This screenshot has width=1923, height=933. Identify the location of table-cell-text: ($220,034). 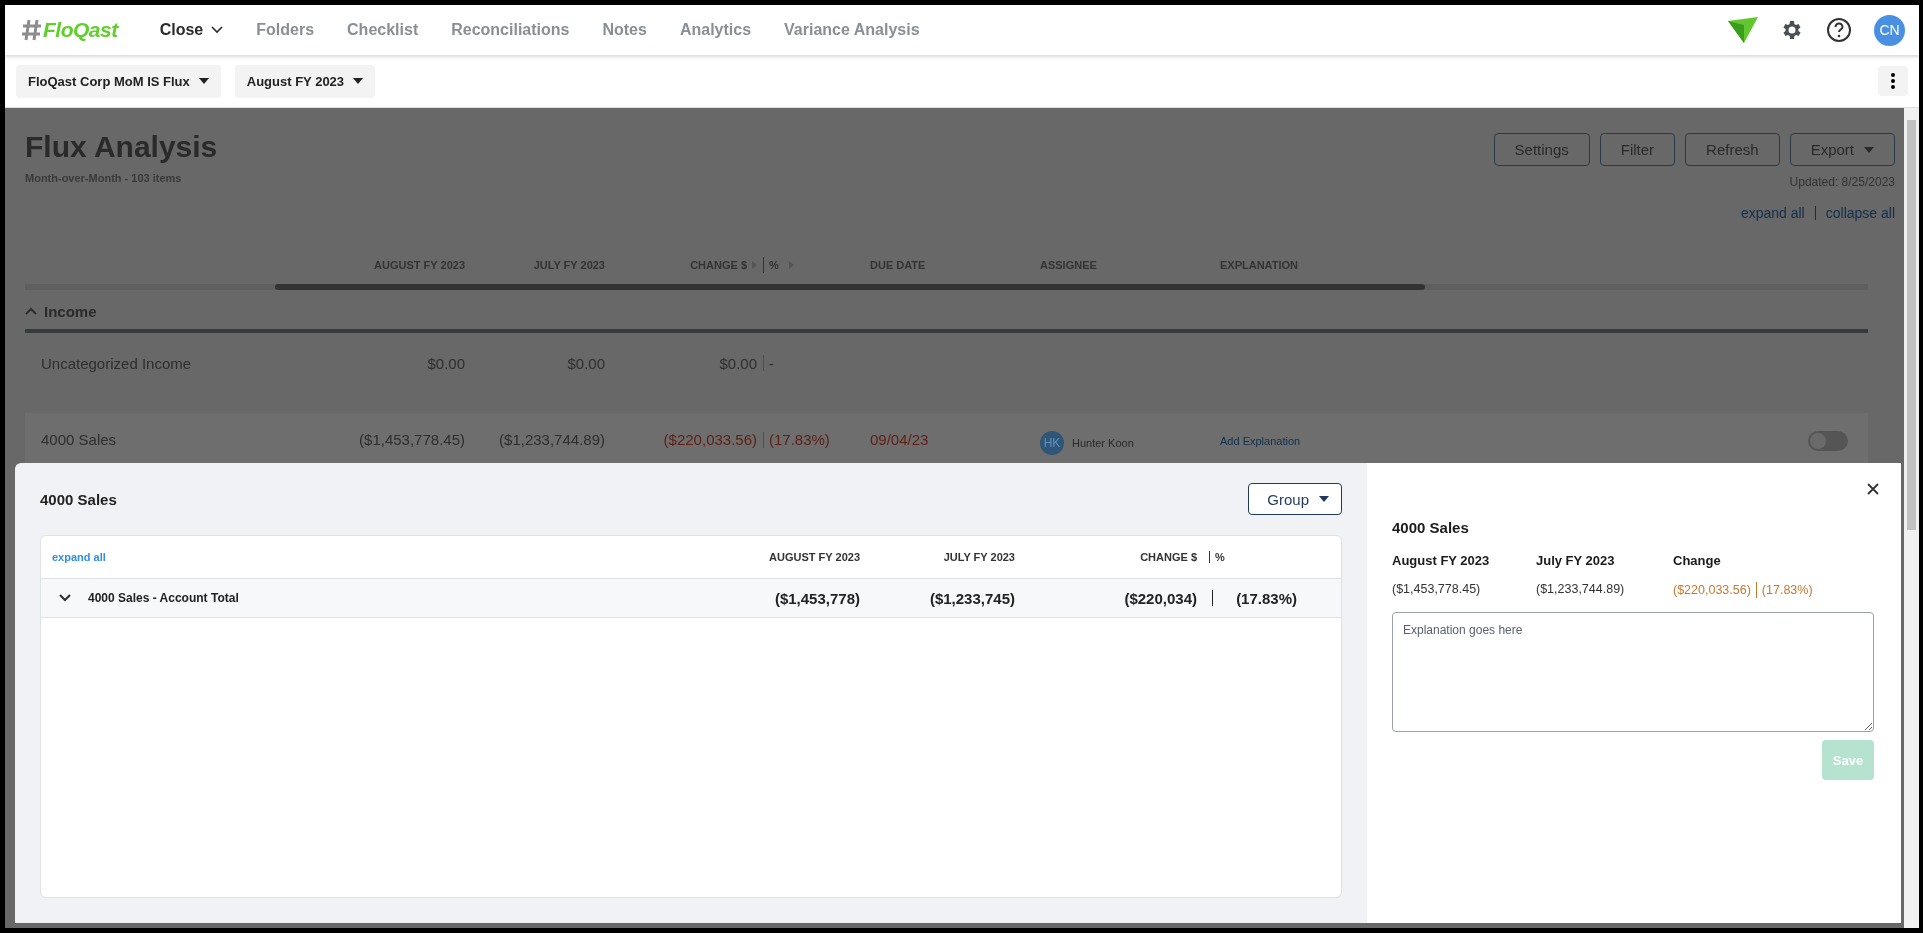
(1160, 598).